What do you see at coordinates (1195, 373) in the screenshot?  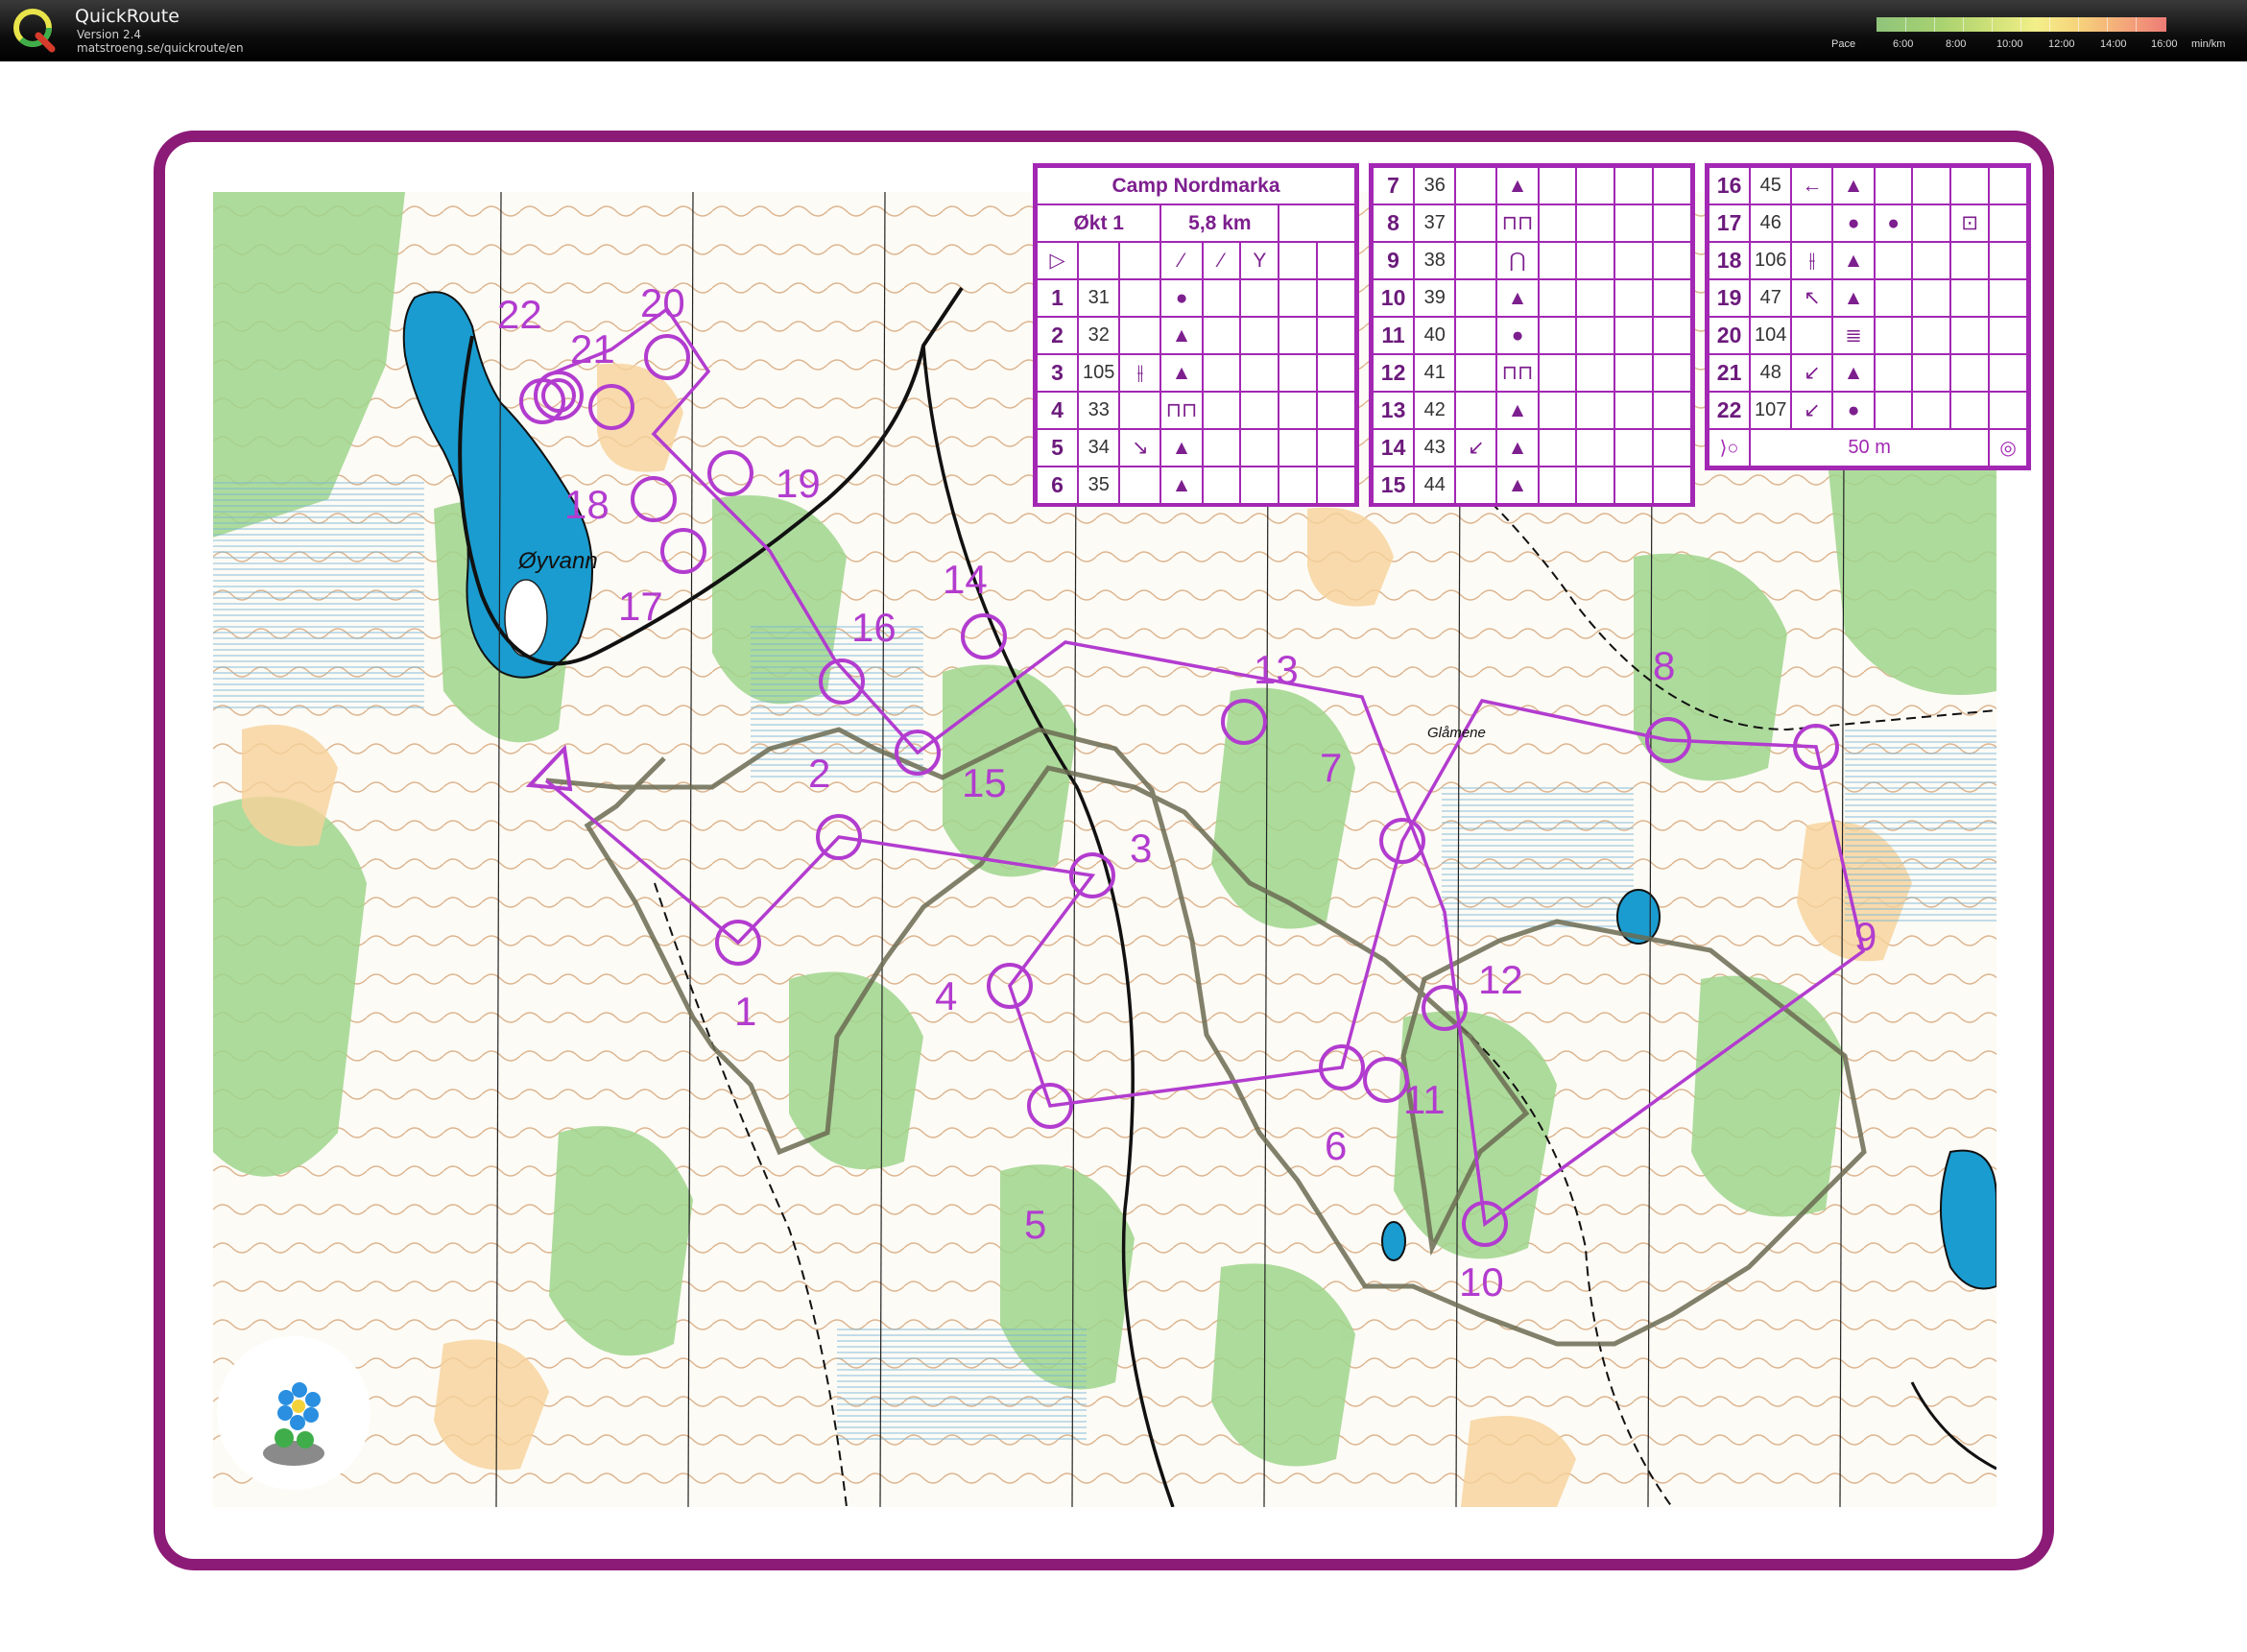 I see `description-row: 3 105 ⫲ ▲` at bounding box center [1195, 373].